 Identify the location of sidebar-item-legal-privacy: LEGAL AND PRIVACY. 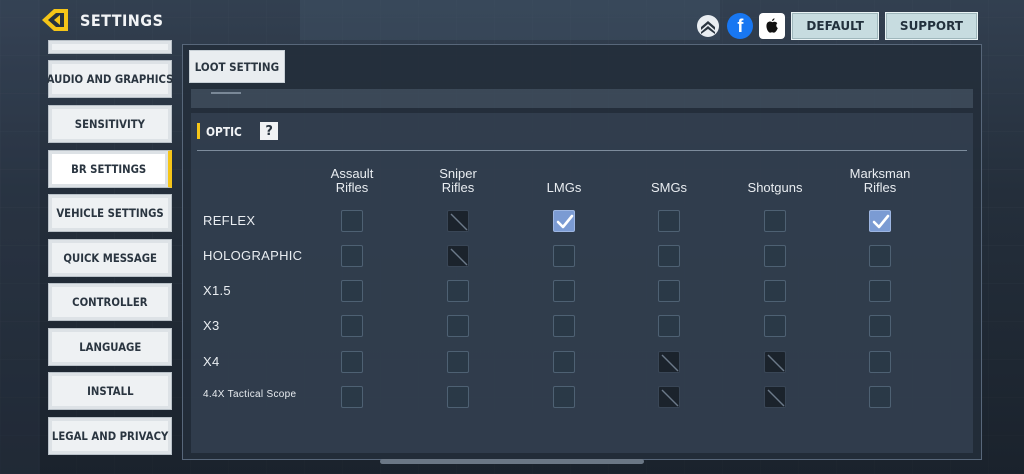
(110, 436).